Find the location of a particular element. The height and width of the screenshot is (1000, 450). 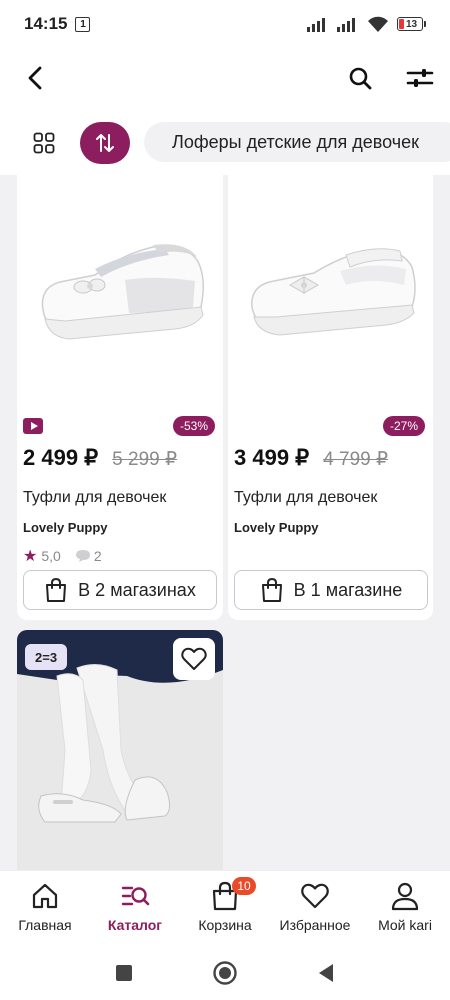

old-price: 4 799 ₽ is located at coordinates (356, 459).